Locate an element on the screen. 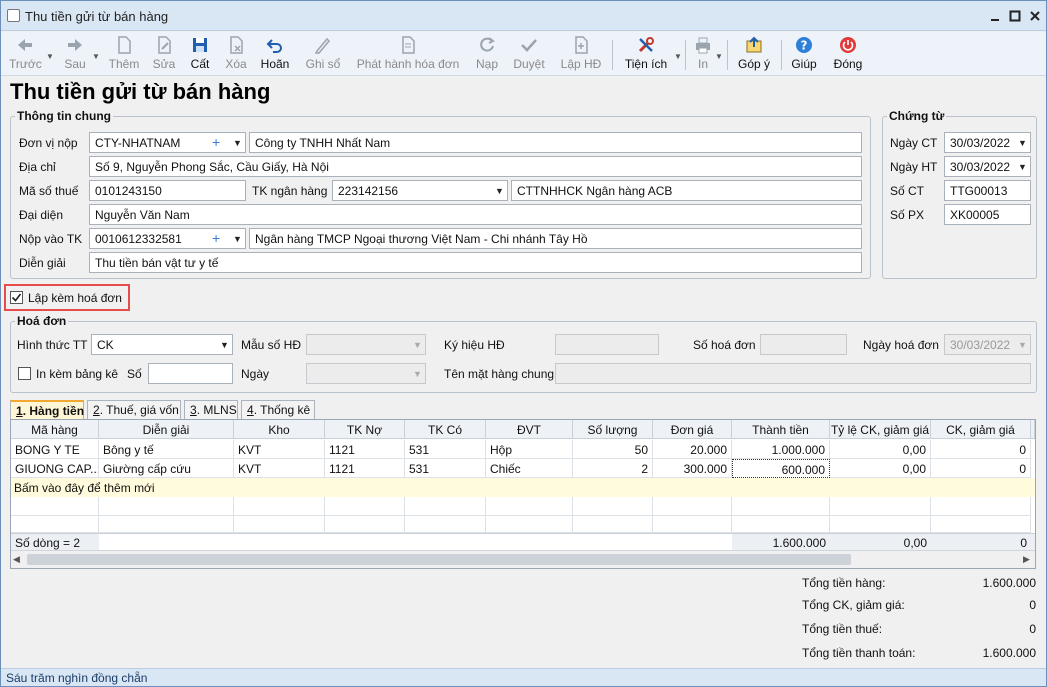 The height and width of the screenshot is (687, 1047). column-header: Tỷ lệ CK, giảm giá is located at coordinates (880, 429).